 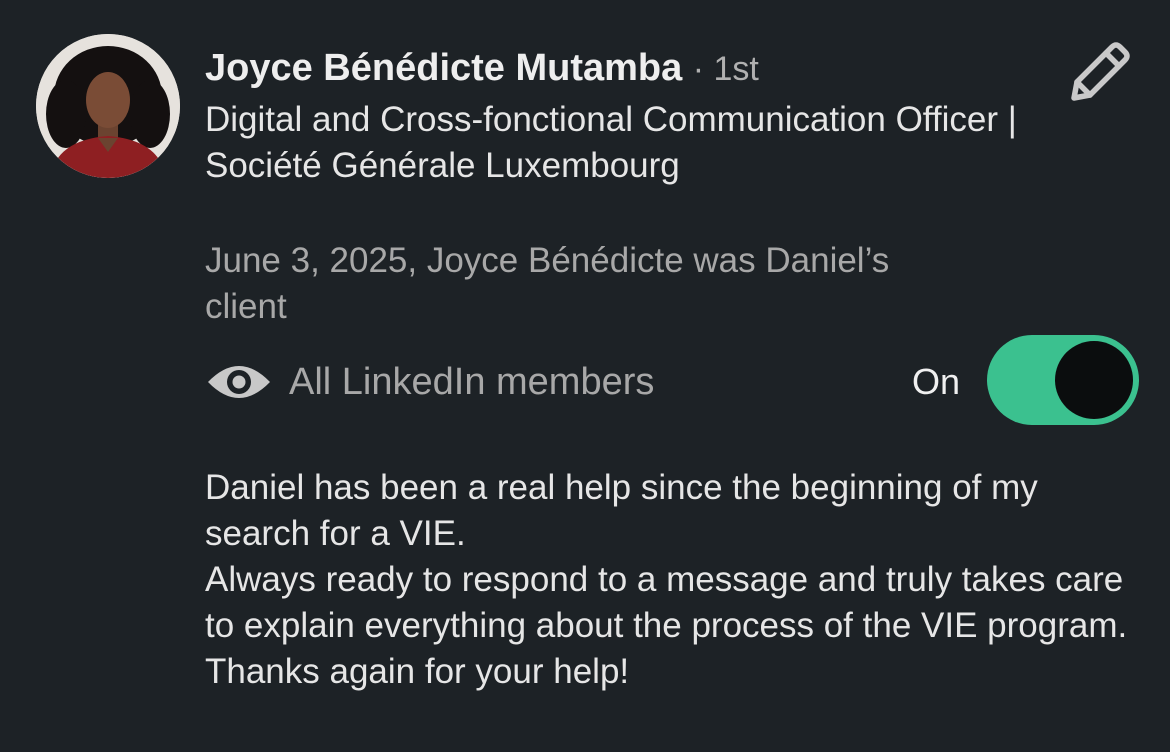 I want to click on eye-icon, so click(x=239, y=382).